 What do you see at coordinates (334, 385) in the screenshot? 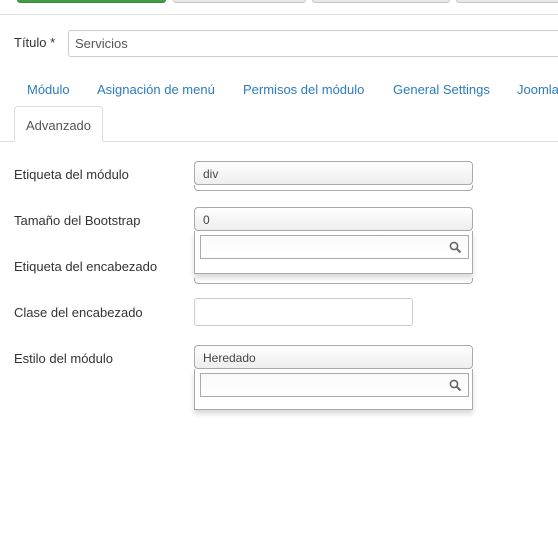
I see `module-style-search-input` at bounding box center [334, 385].